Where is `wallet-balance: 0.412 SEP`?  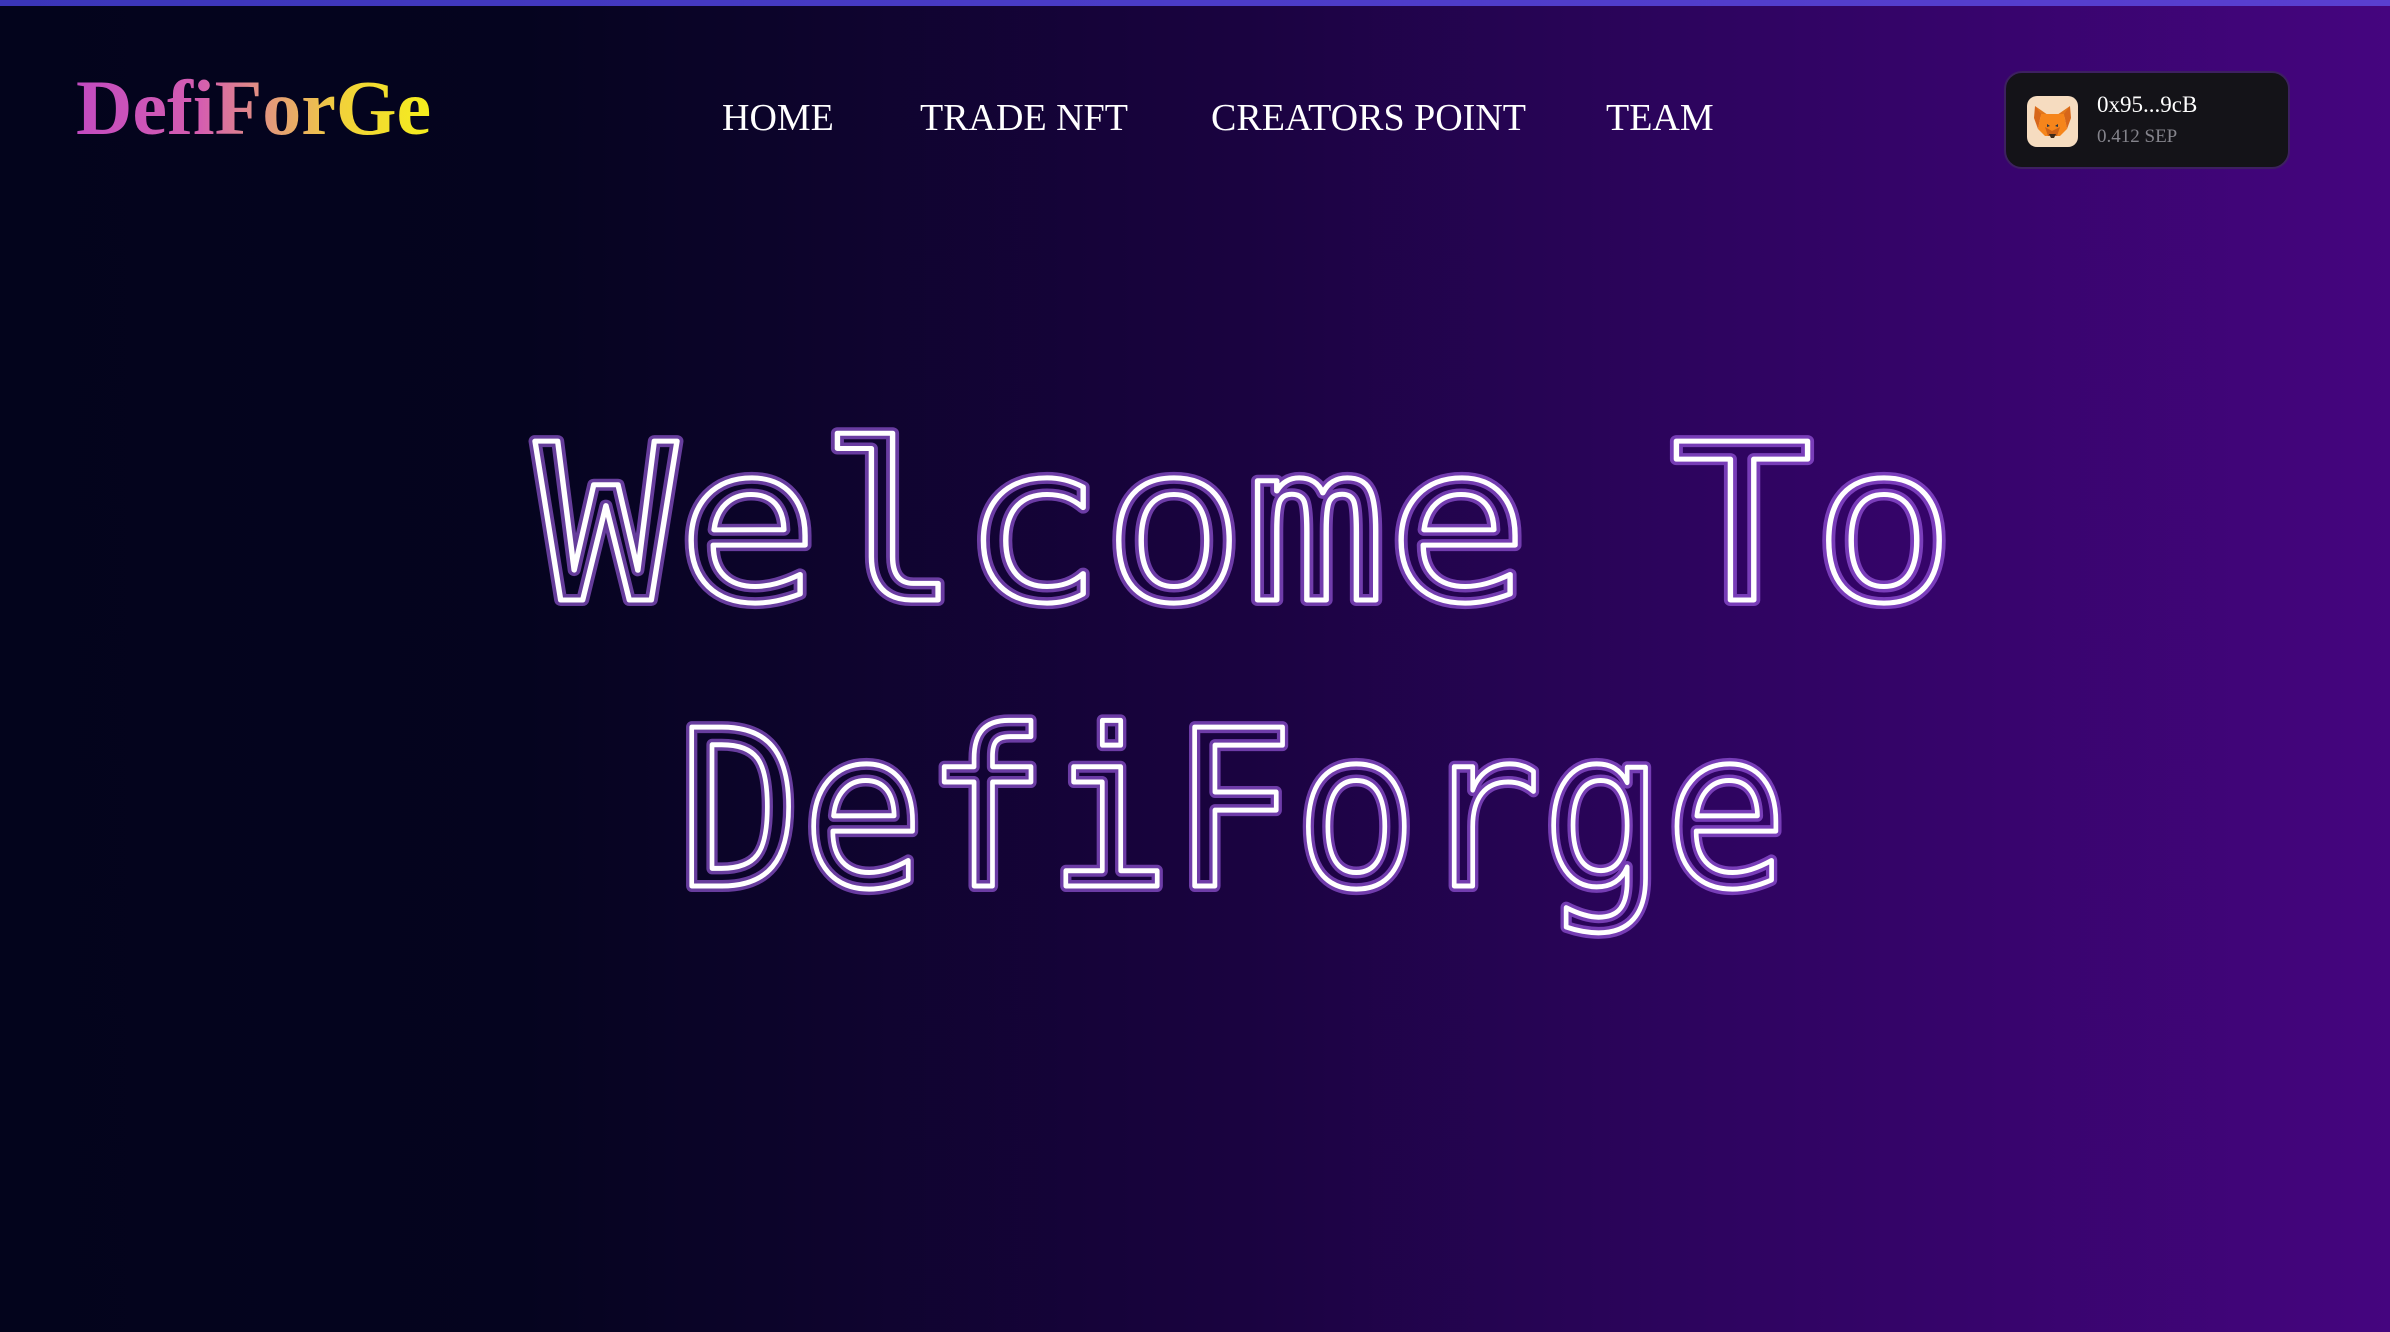 wallet-balance: 0.412 SEP is located at coordinates (2137, 136).